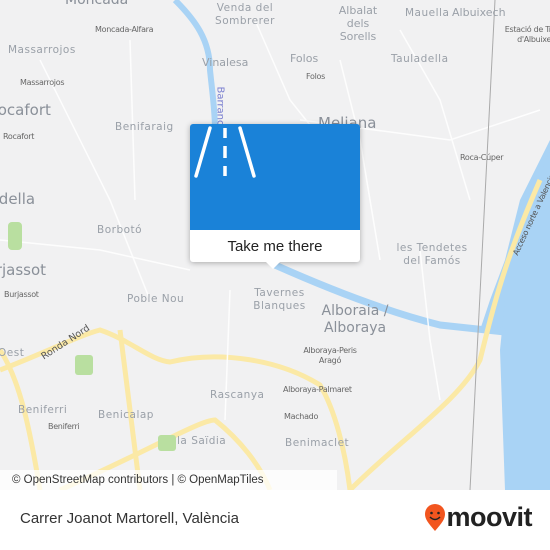 The width and height of the screenshot is (550, 550). Describe the element at coordinates (18, 199) in the screenshot. I see `map-label: Godella` at that location.